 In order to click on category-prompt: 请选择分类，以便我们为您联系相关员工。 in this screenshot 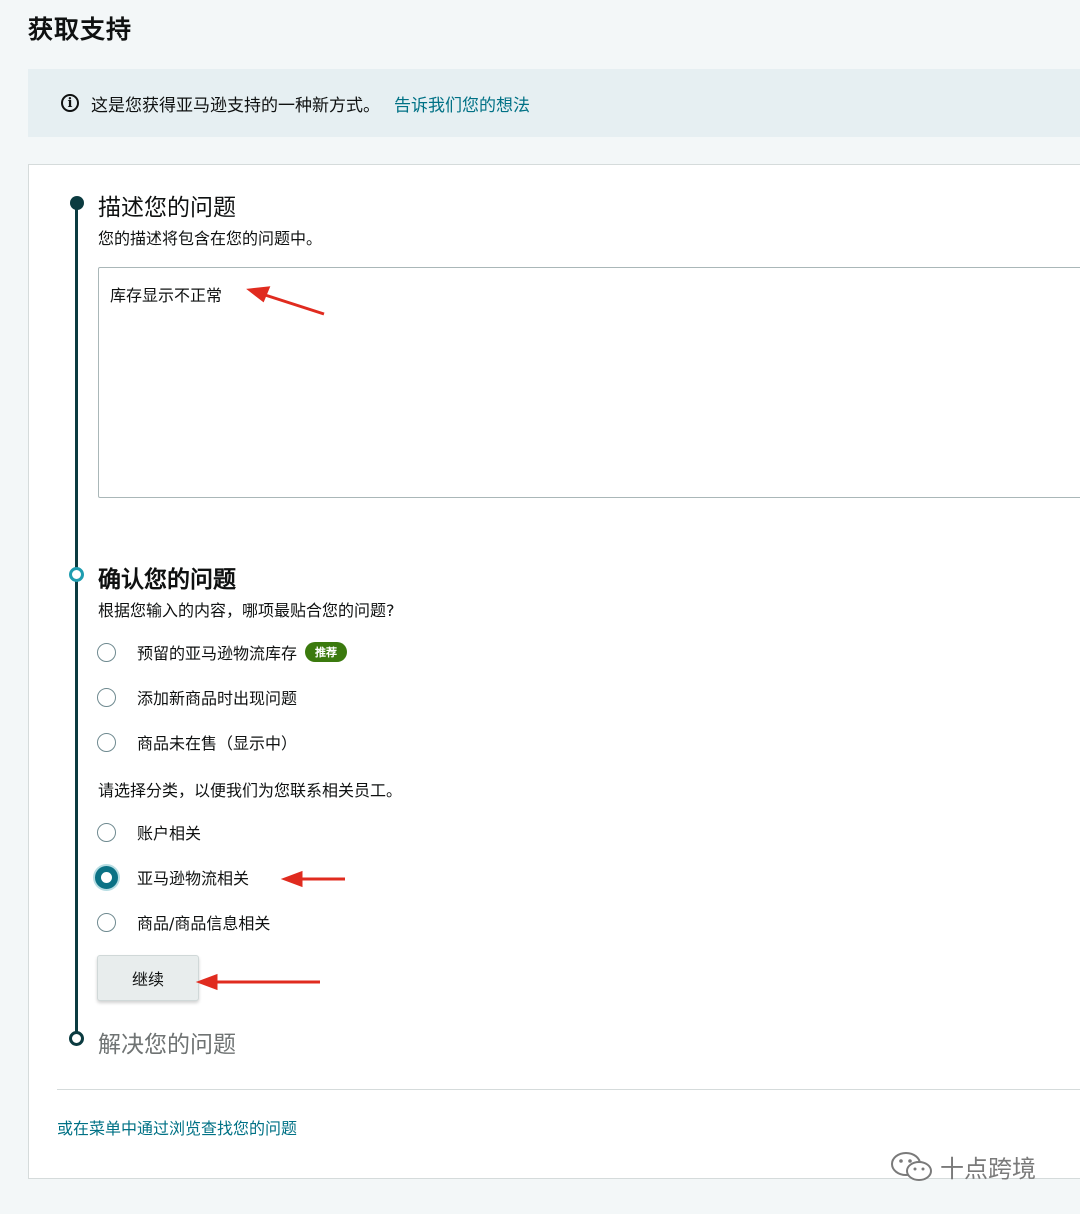, I will do `click(250, 790)`.